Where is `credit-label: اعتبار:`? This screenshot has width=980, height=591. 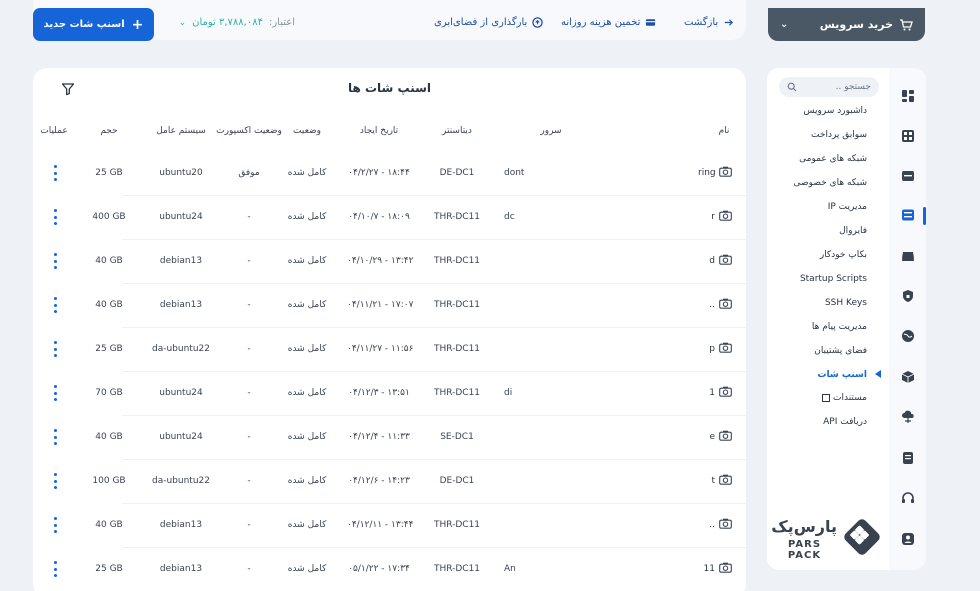
credit-label: اعتبار: is located at coordinates (281, 22).